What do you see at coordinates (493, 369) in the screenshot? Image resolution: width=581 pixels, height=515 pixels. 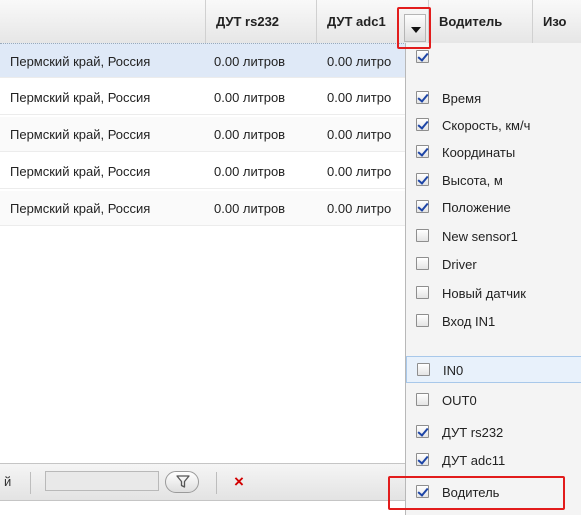 I see `menu-item-column: IN0` at bounding box center [493, 369].